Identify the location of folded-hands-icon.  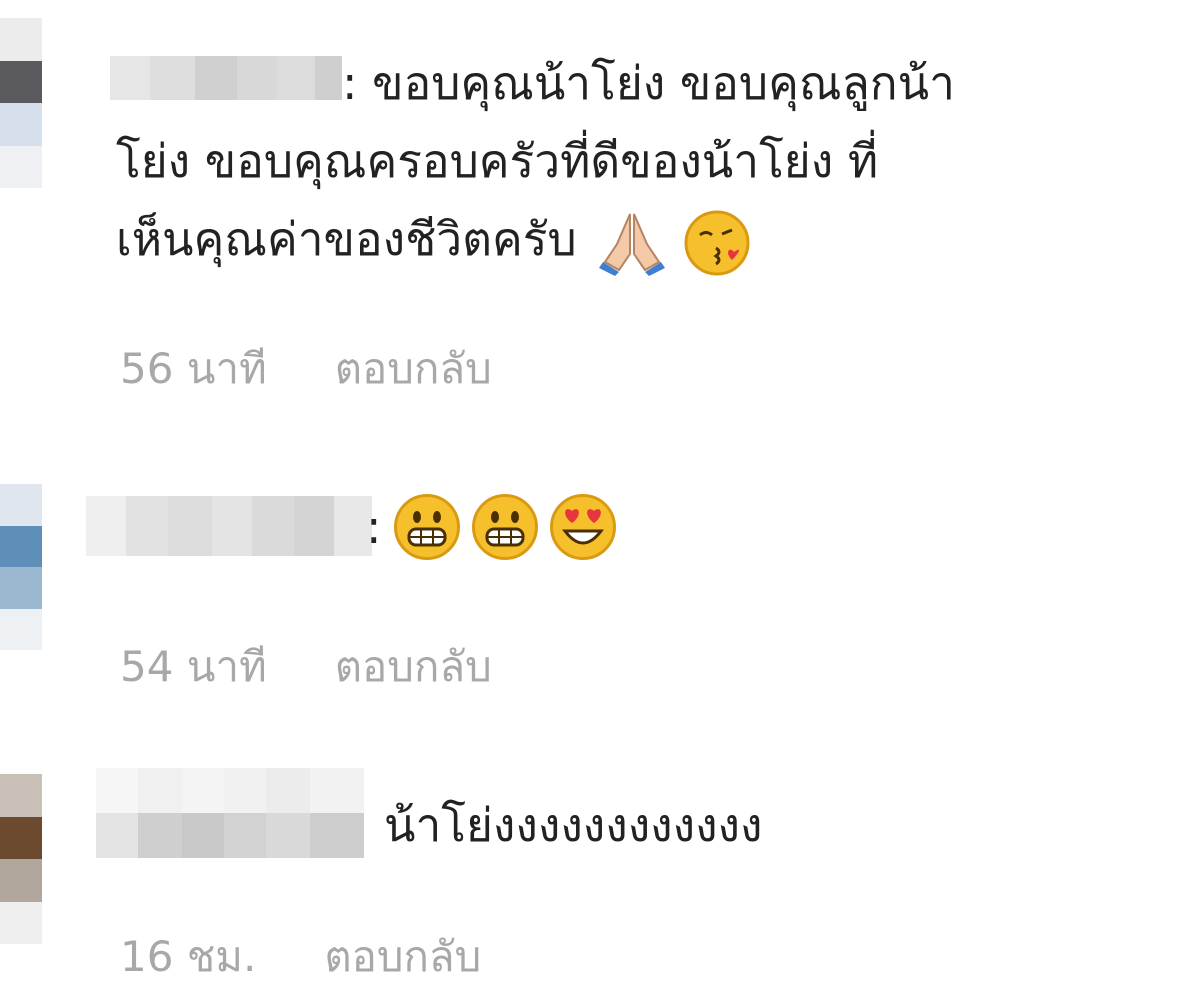
(632, 243).